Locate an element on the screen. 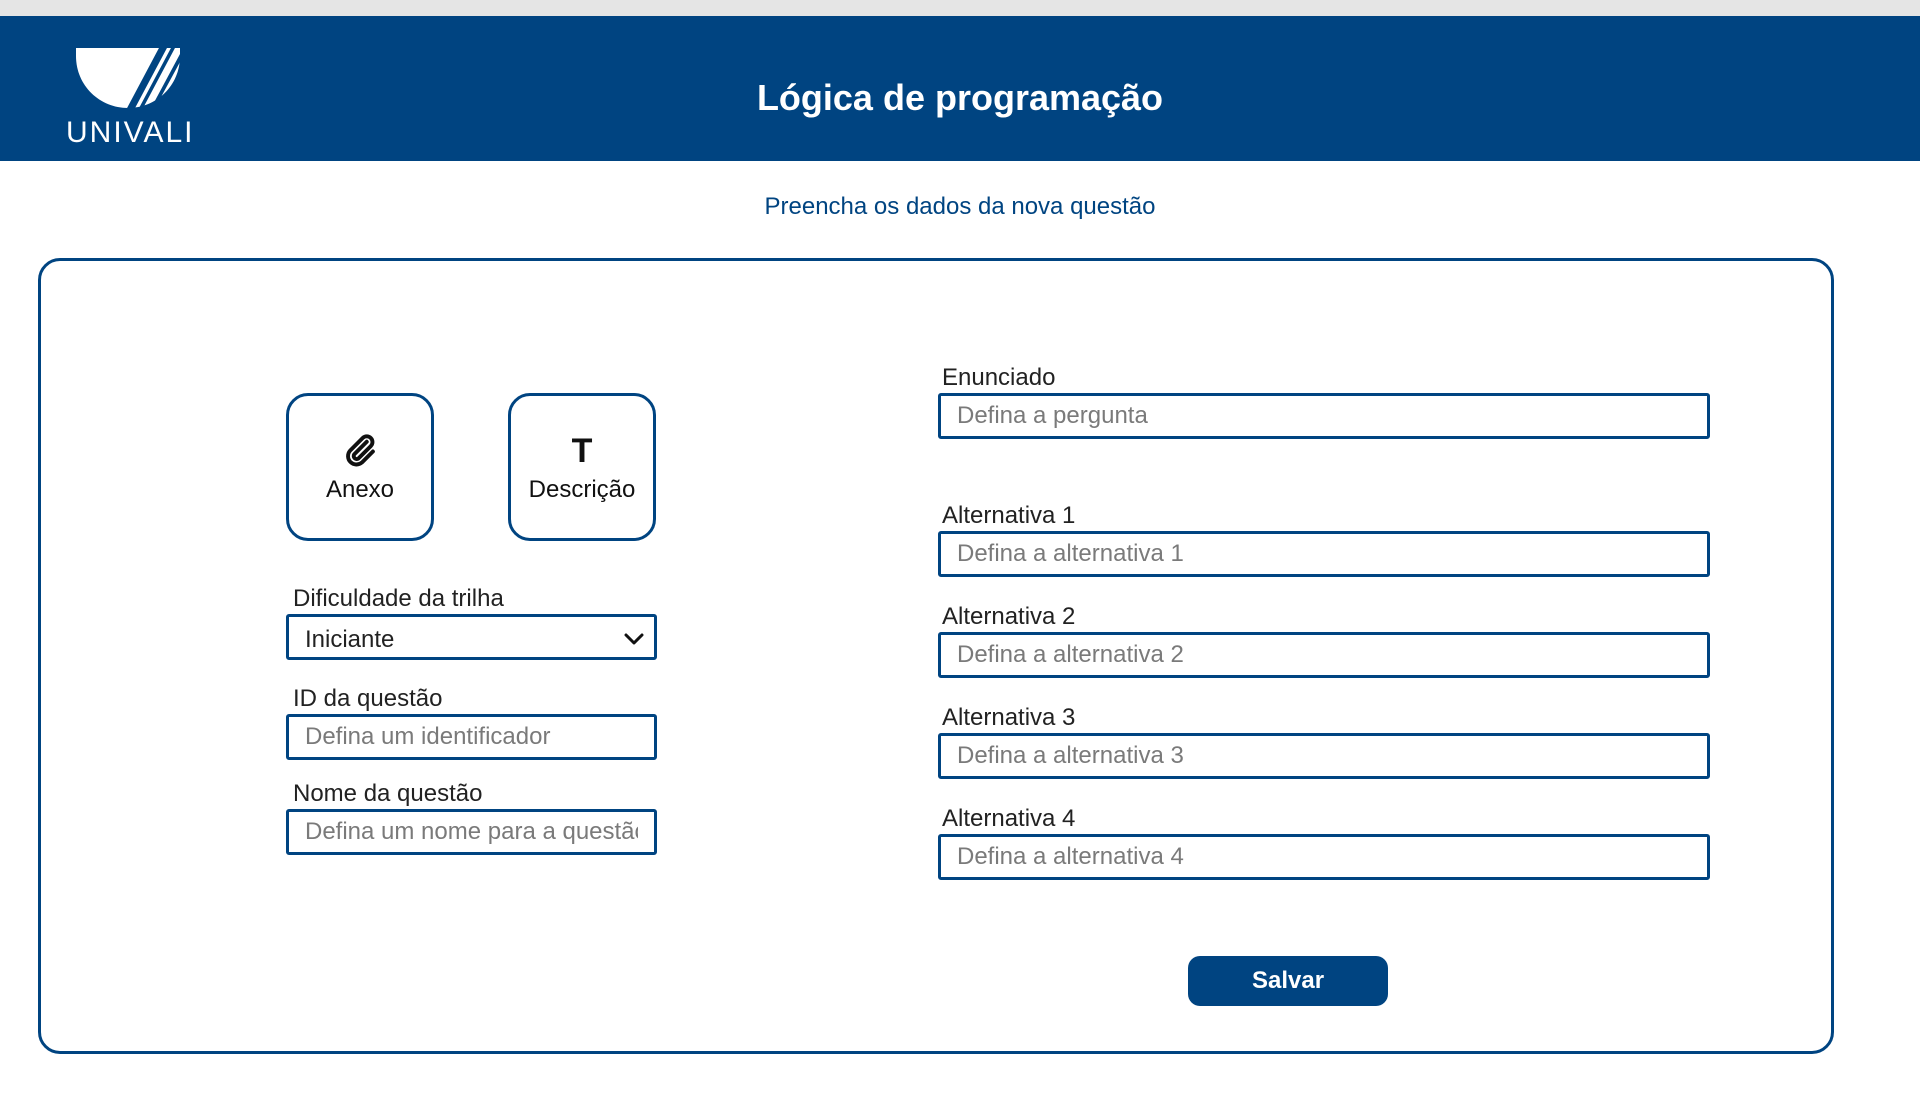 This screenshot has height=1096, width=1920. question-id-label: ID da questão is located at coordinates (368, 698).